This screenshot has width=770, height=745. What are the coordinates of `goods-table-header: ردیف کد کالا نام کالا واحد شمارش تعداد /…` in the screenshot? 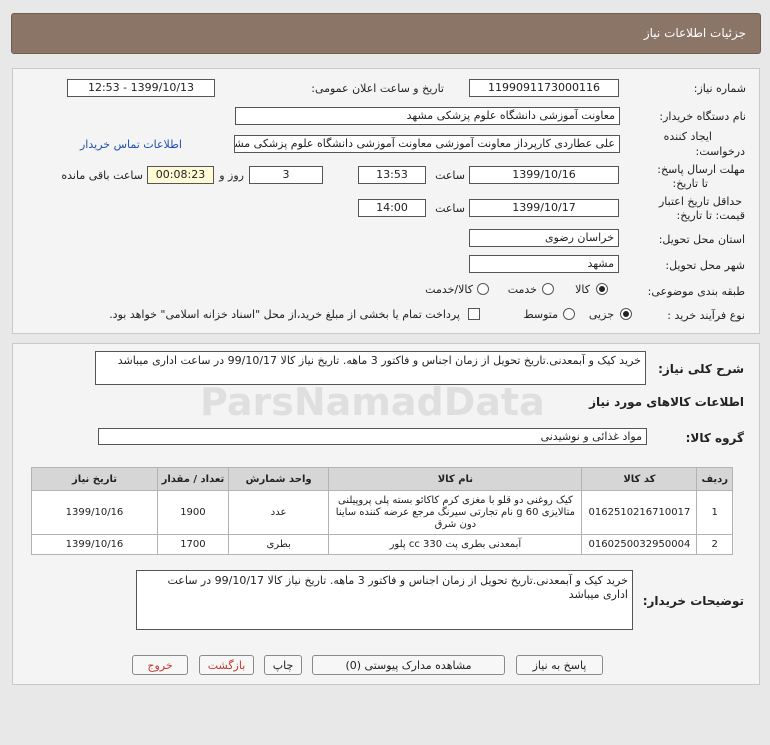 It's located at (382, 479).